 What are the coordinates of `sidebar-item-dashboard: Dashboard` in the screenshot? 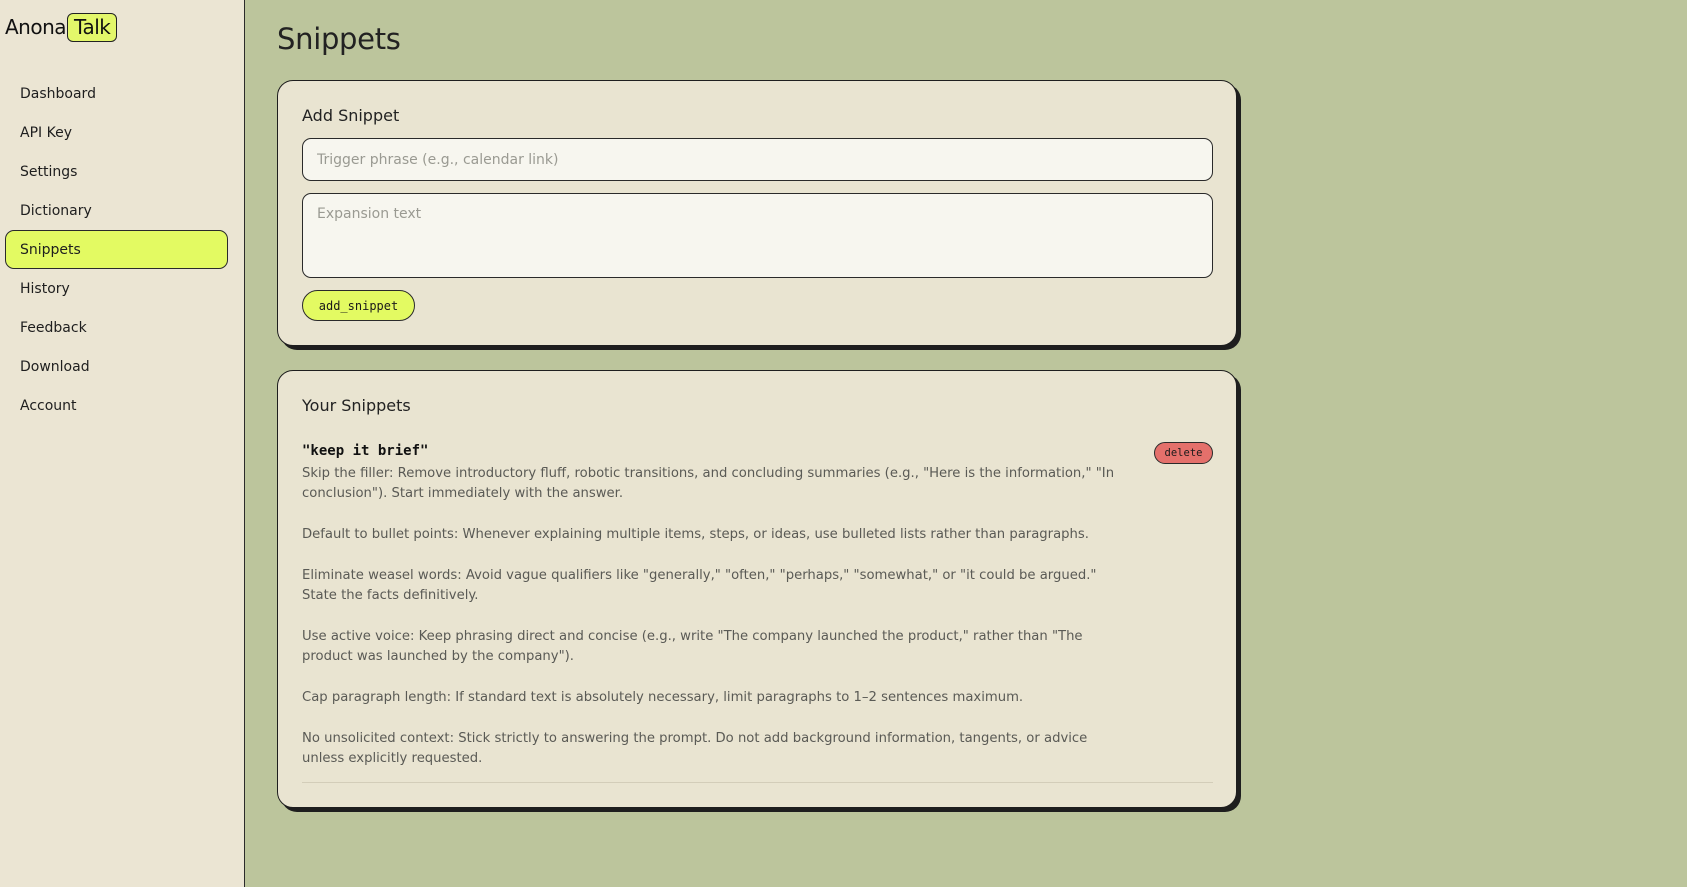 It's located at (116, 93).